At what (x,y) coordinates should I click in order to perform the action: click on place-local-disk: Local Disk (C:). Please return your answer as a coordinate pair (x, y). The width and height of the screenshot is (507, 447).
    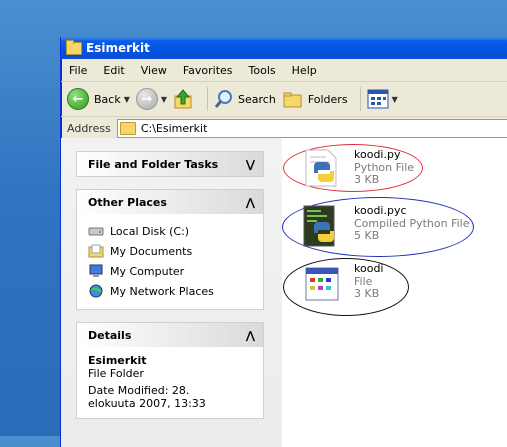
    Looking at the image, I should click on (170, 231).